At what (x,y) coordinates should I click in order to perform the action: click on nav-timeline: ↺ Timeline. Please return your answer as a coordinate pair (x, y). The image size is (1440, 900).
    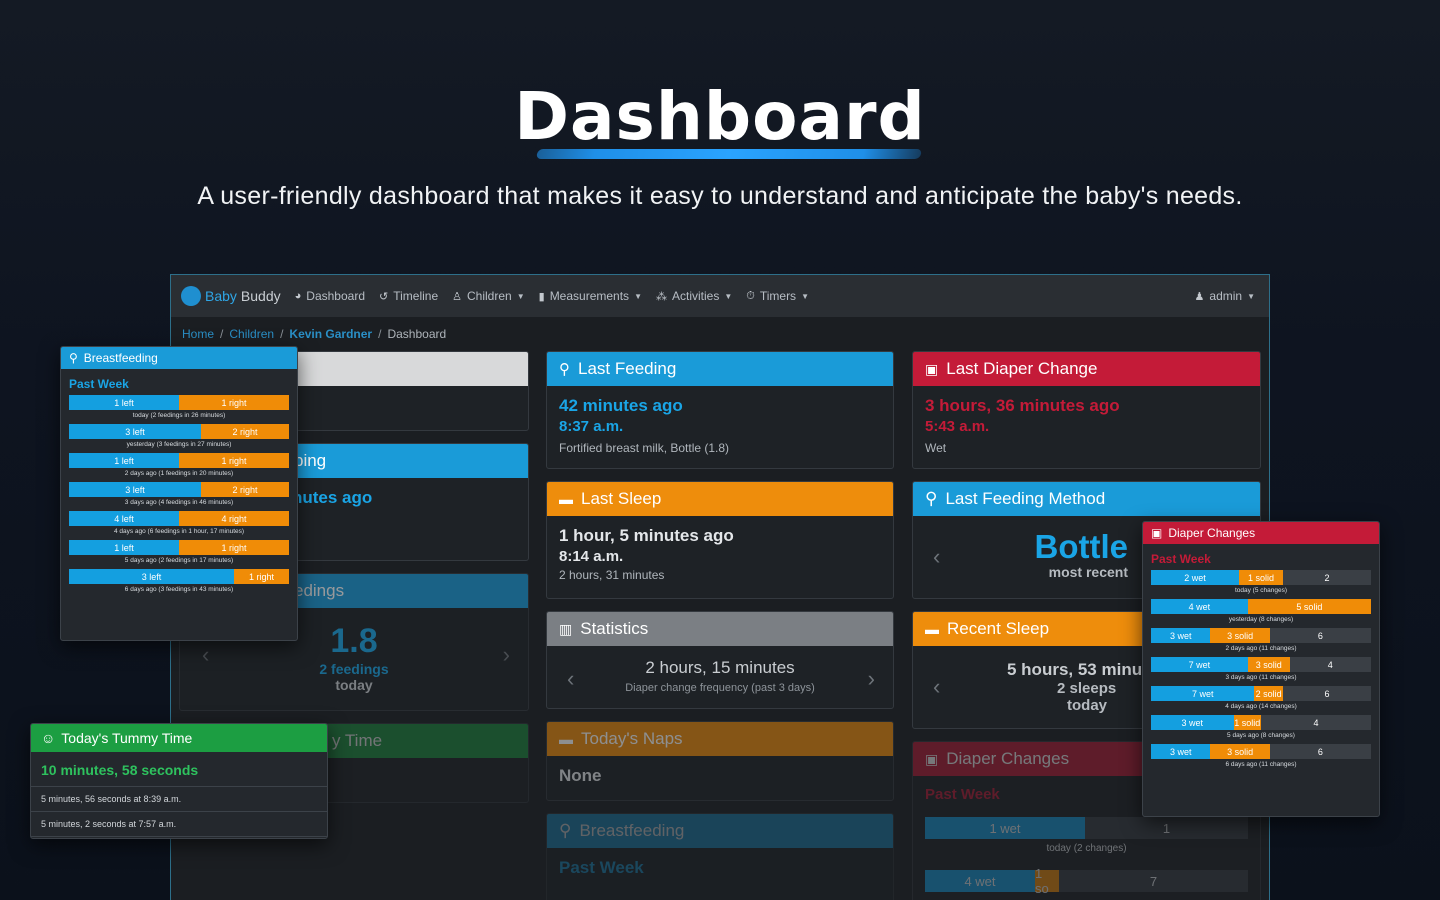
    Looking at the image, I should click on (408, 296).